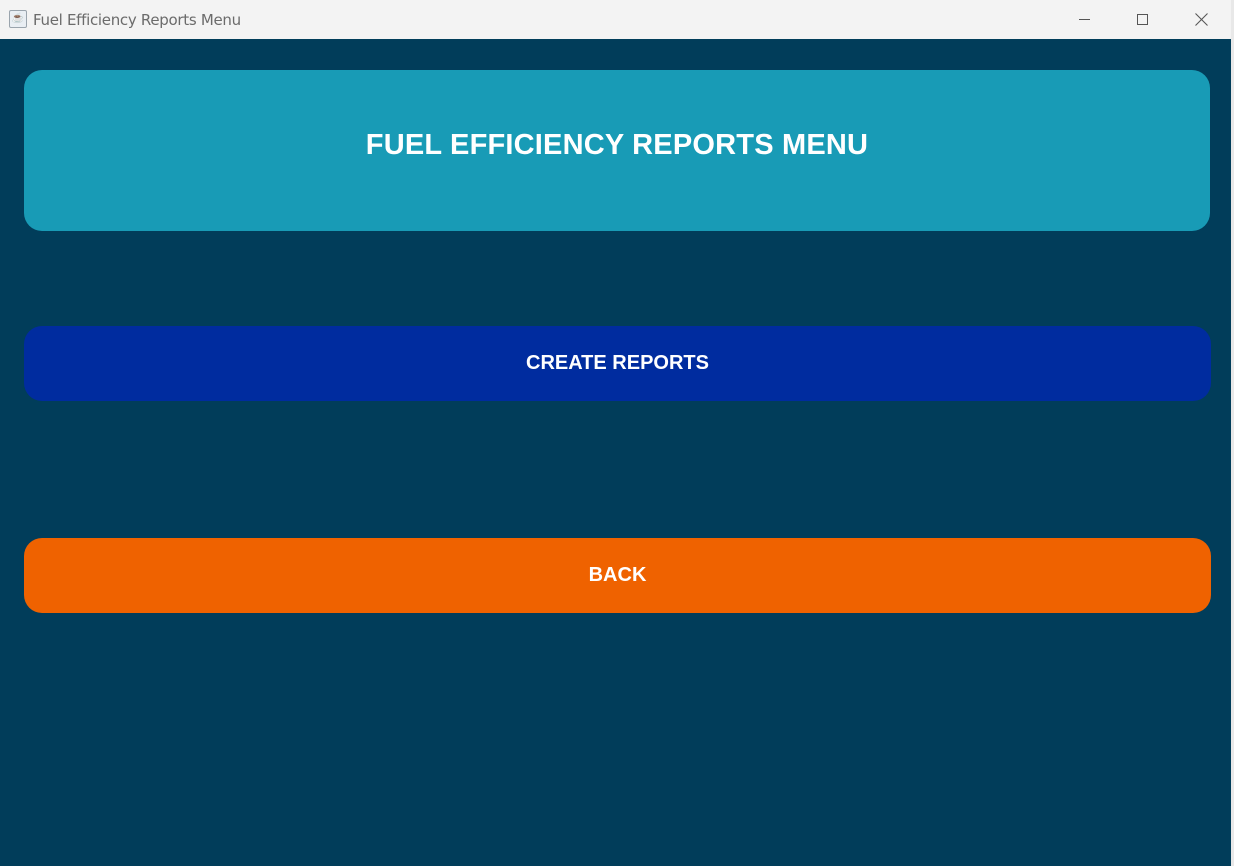 The height and width of the screenshot is (866, 1234). What do you see at coordinates (617, 144) in the screenshot?
I see `page-title: FUEL EFFICIENCY REPORTS MENU` at bounding box center [617, 144].